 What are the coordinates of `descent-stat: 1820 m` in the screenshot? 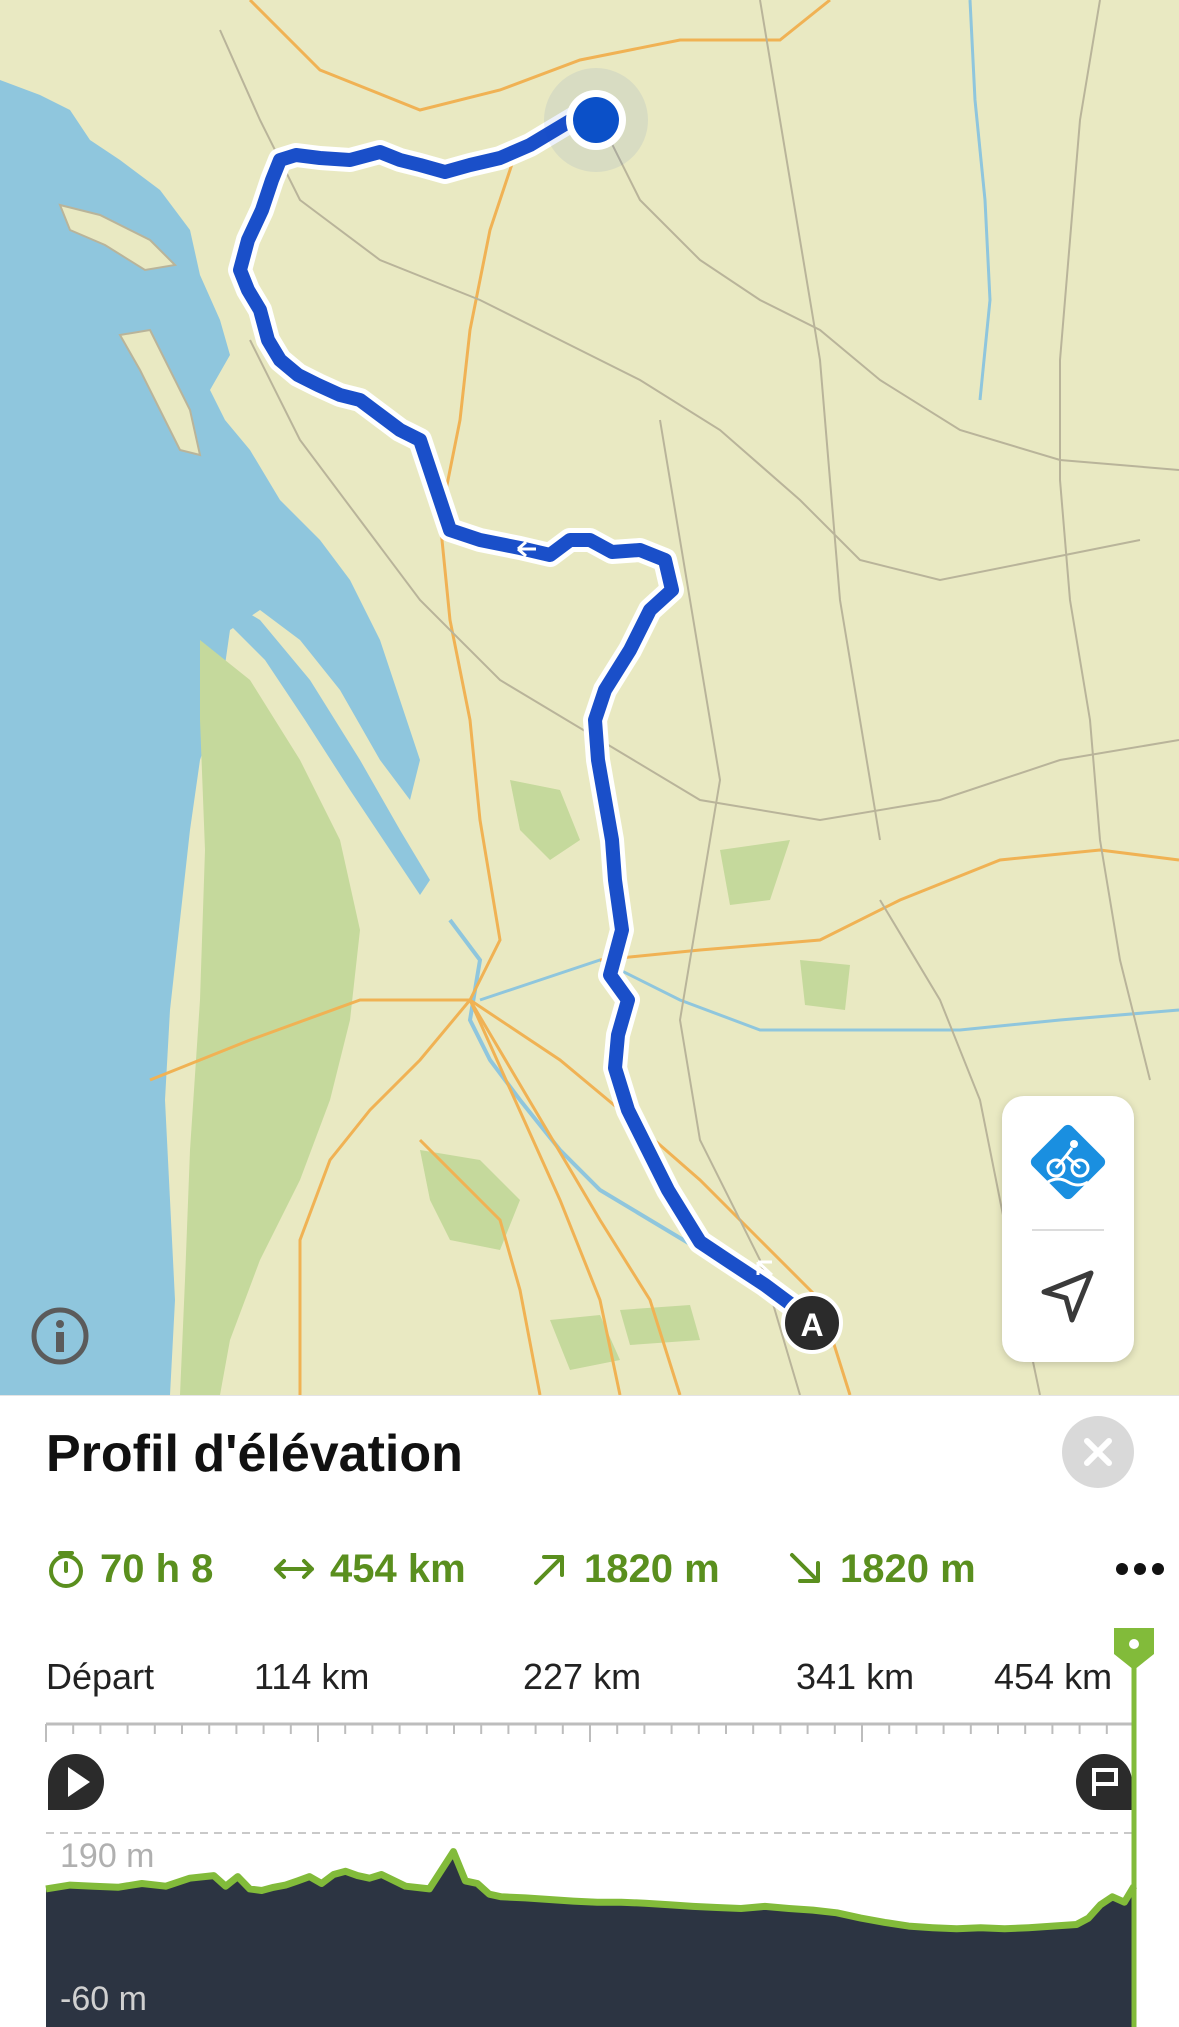 It's located at (881, 1569).